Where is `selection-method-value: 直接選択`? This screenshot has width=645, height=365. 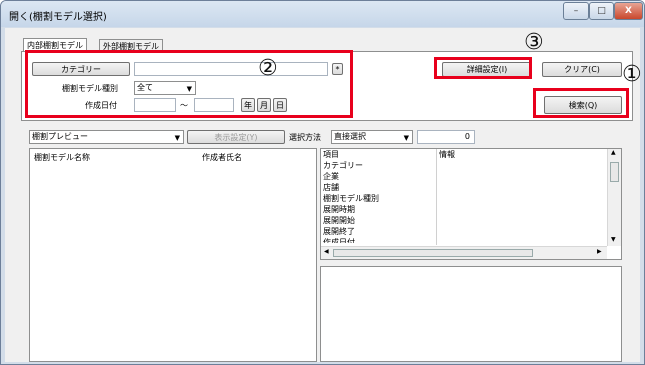
selection-method-value: 直接選択 is located at coordinates (350, 136).